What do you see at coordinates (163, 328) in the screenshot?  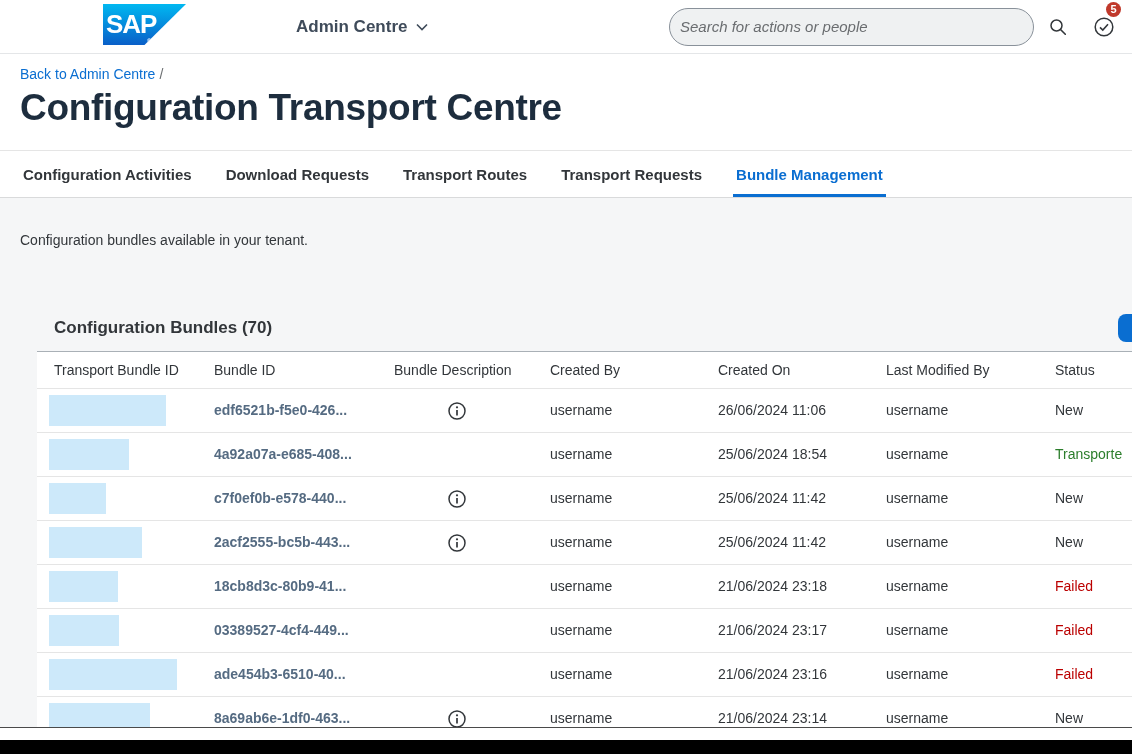 I see `table-title: Configuration Bundles (70)` at bounding box center [163, 328].